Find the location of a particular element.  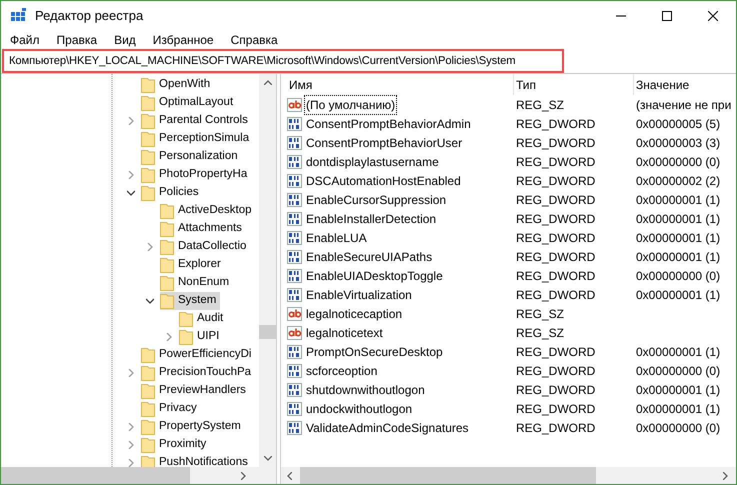

menu-item: Избранное is located at coordinates (183, 40).